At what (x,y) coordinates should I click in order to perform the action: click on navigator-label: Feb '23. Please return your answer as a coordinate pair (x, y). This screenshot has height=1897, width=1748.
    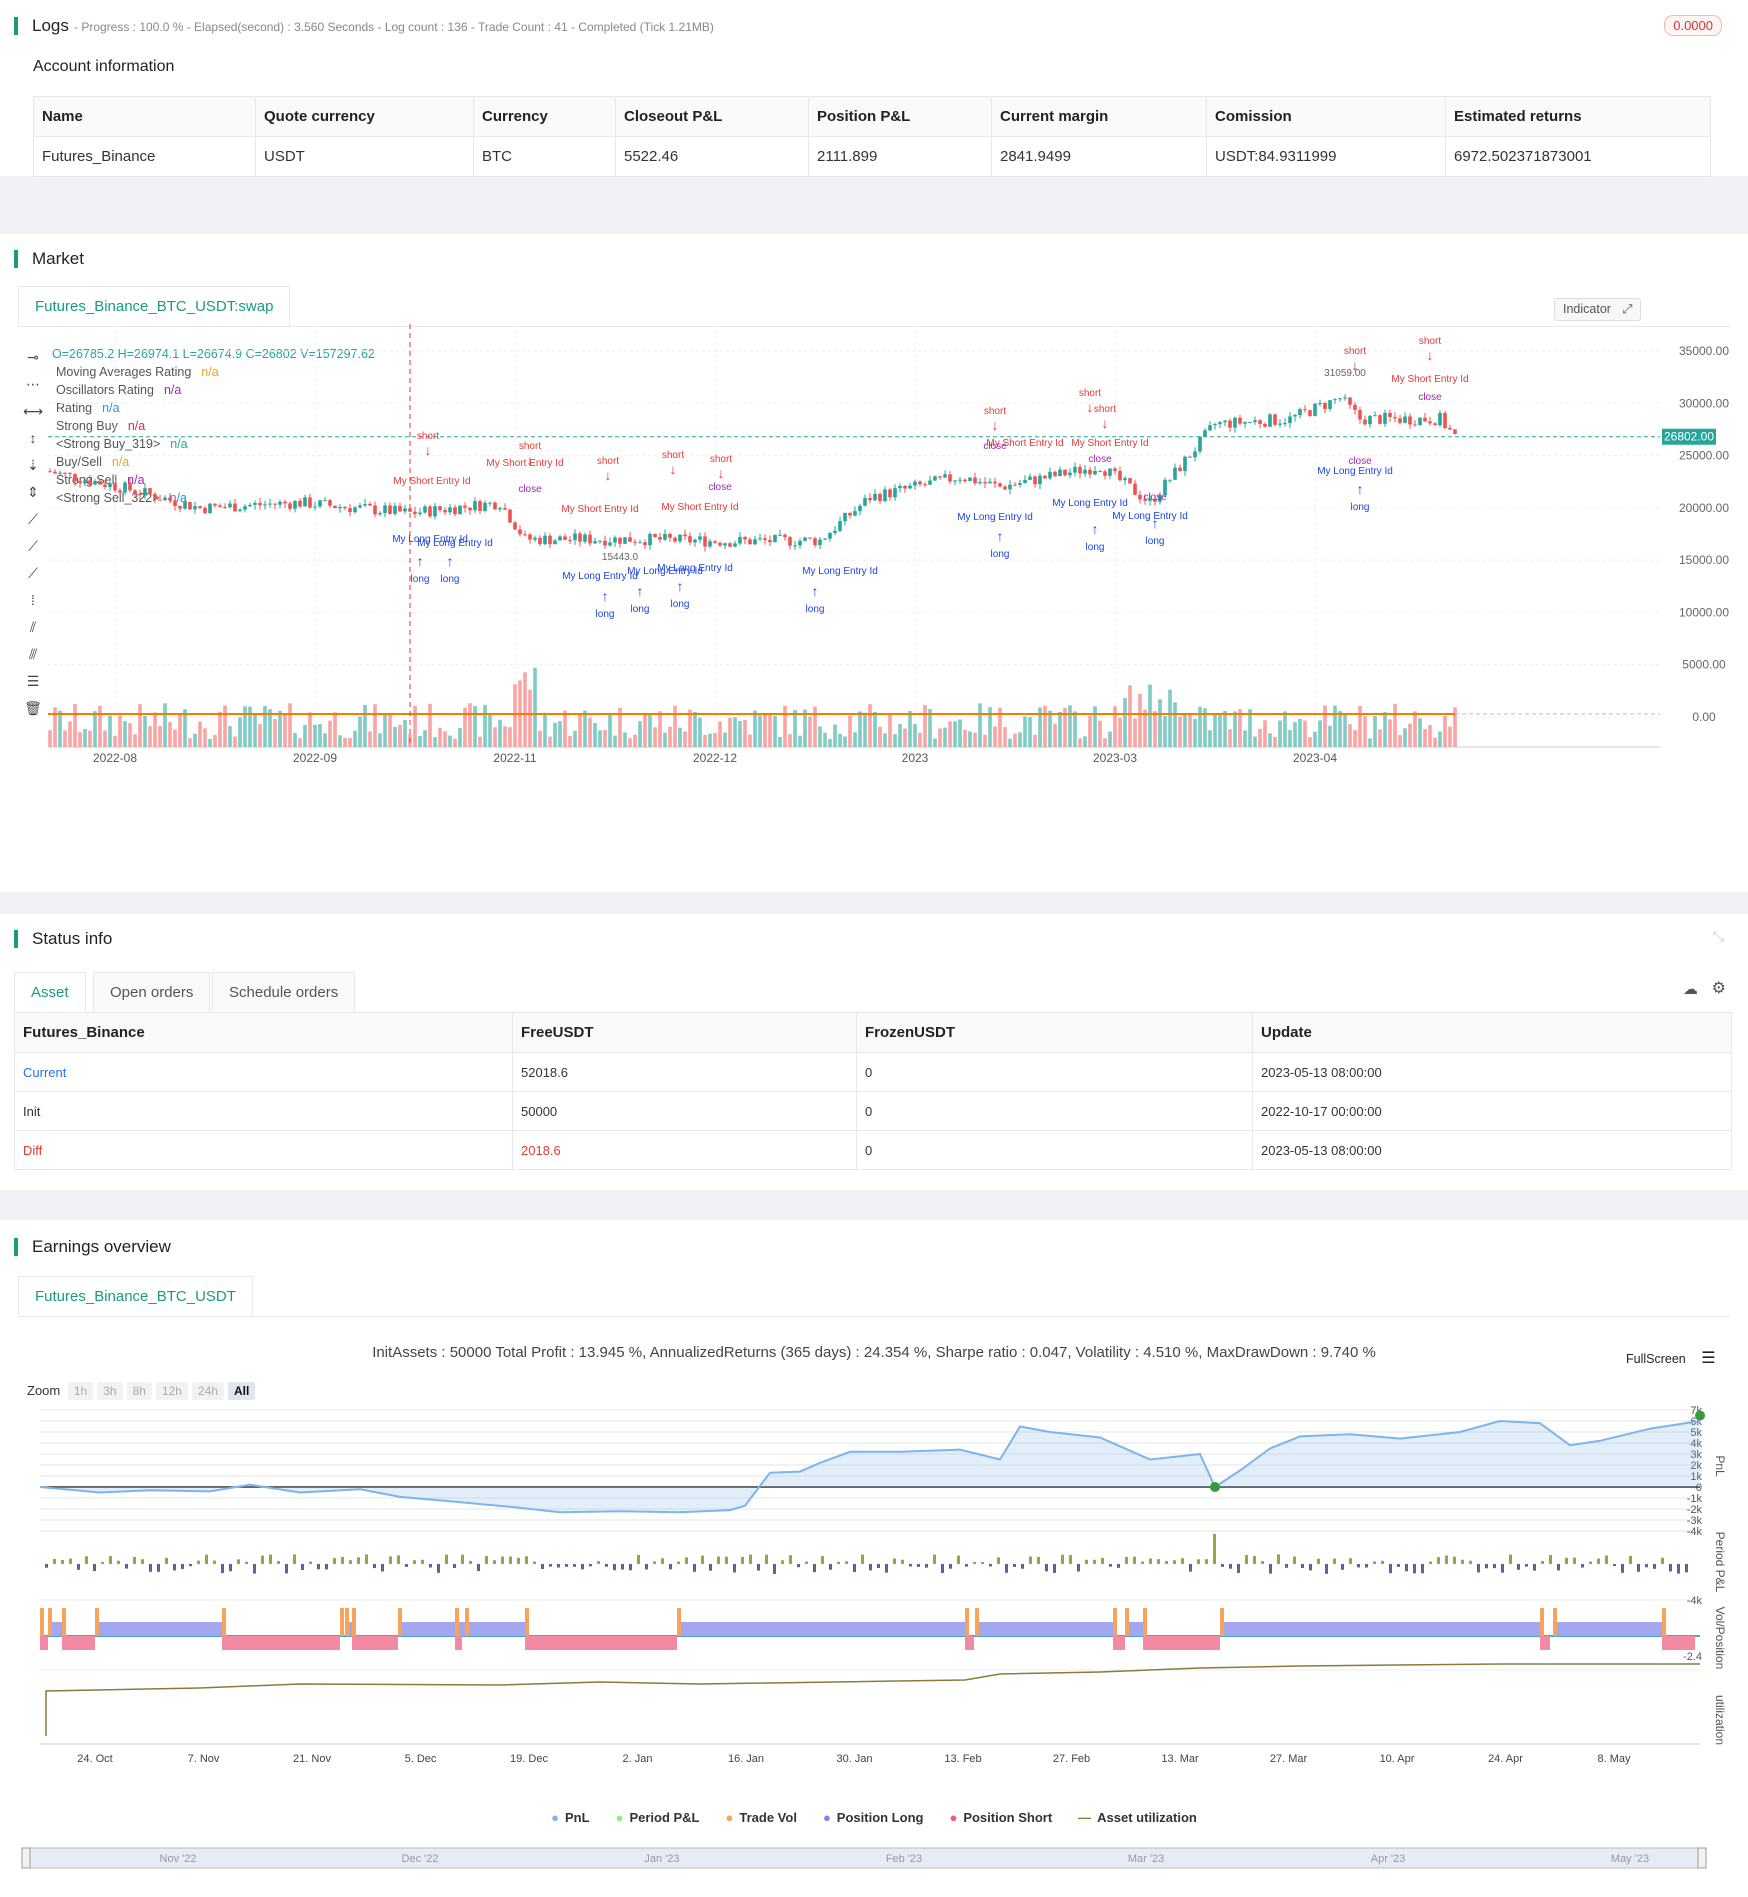
    Looking at the image, I should click on (904, 1859).